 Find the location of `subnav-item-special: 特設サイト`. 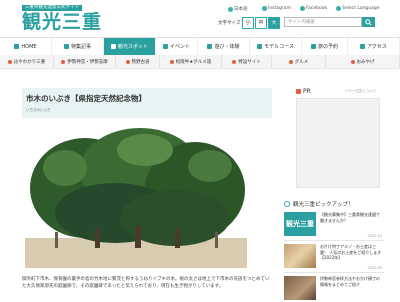

subnav-item-special: 特設サイト is located at coordinates (247, 61).